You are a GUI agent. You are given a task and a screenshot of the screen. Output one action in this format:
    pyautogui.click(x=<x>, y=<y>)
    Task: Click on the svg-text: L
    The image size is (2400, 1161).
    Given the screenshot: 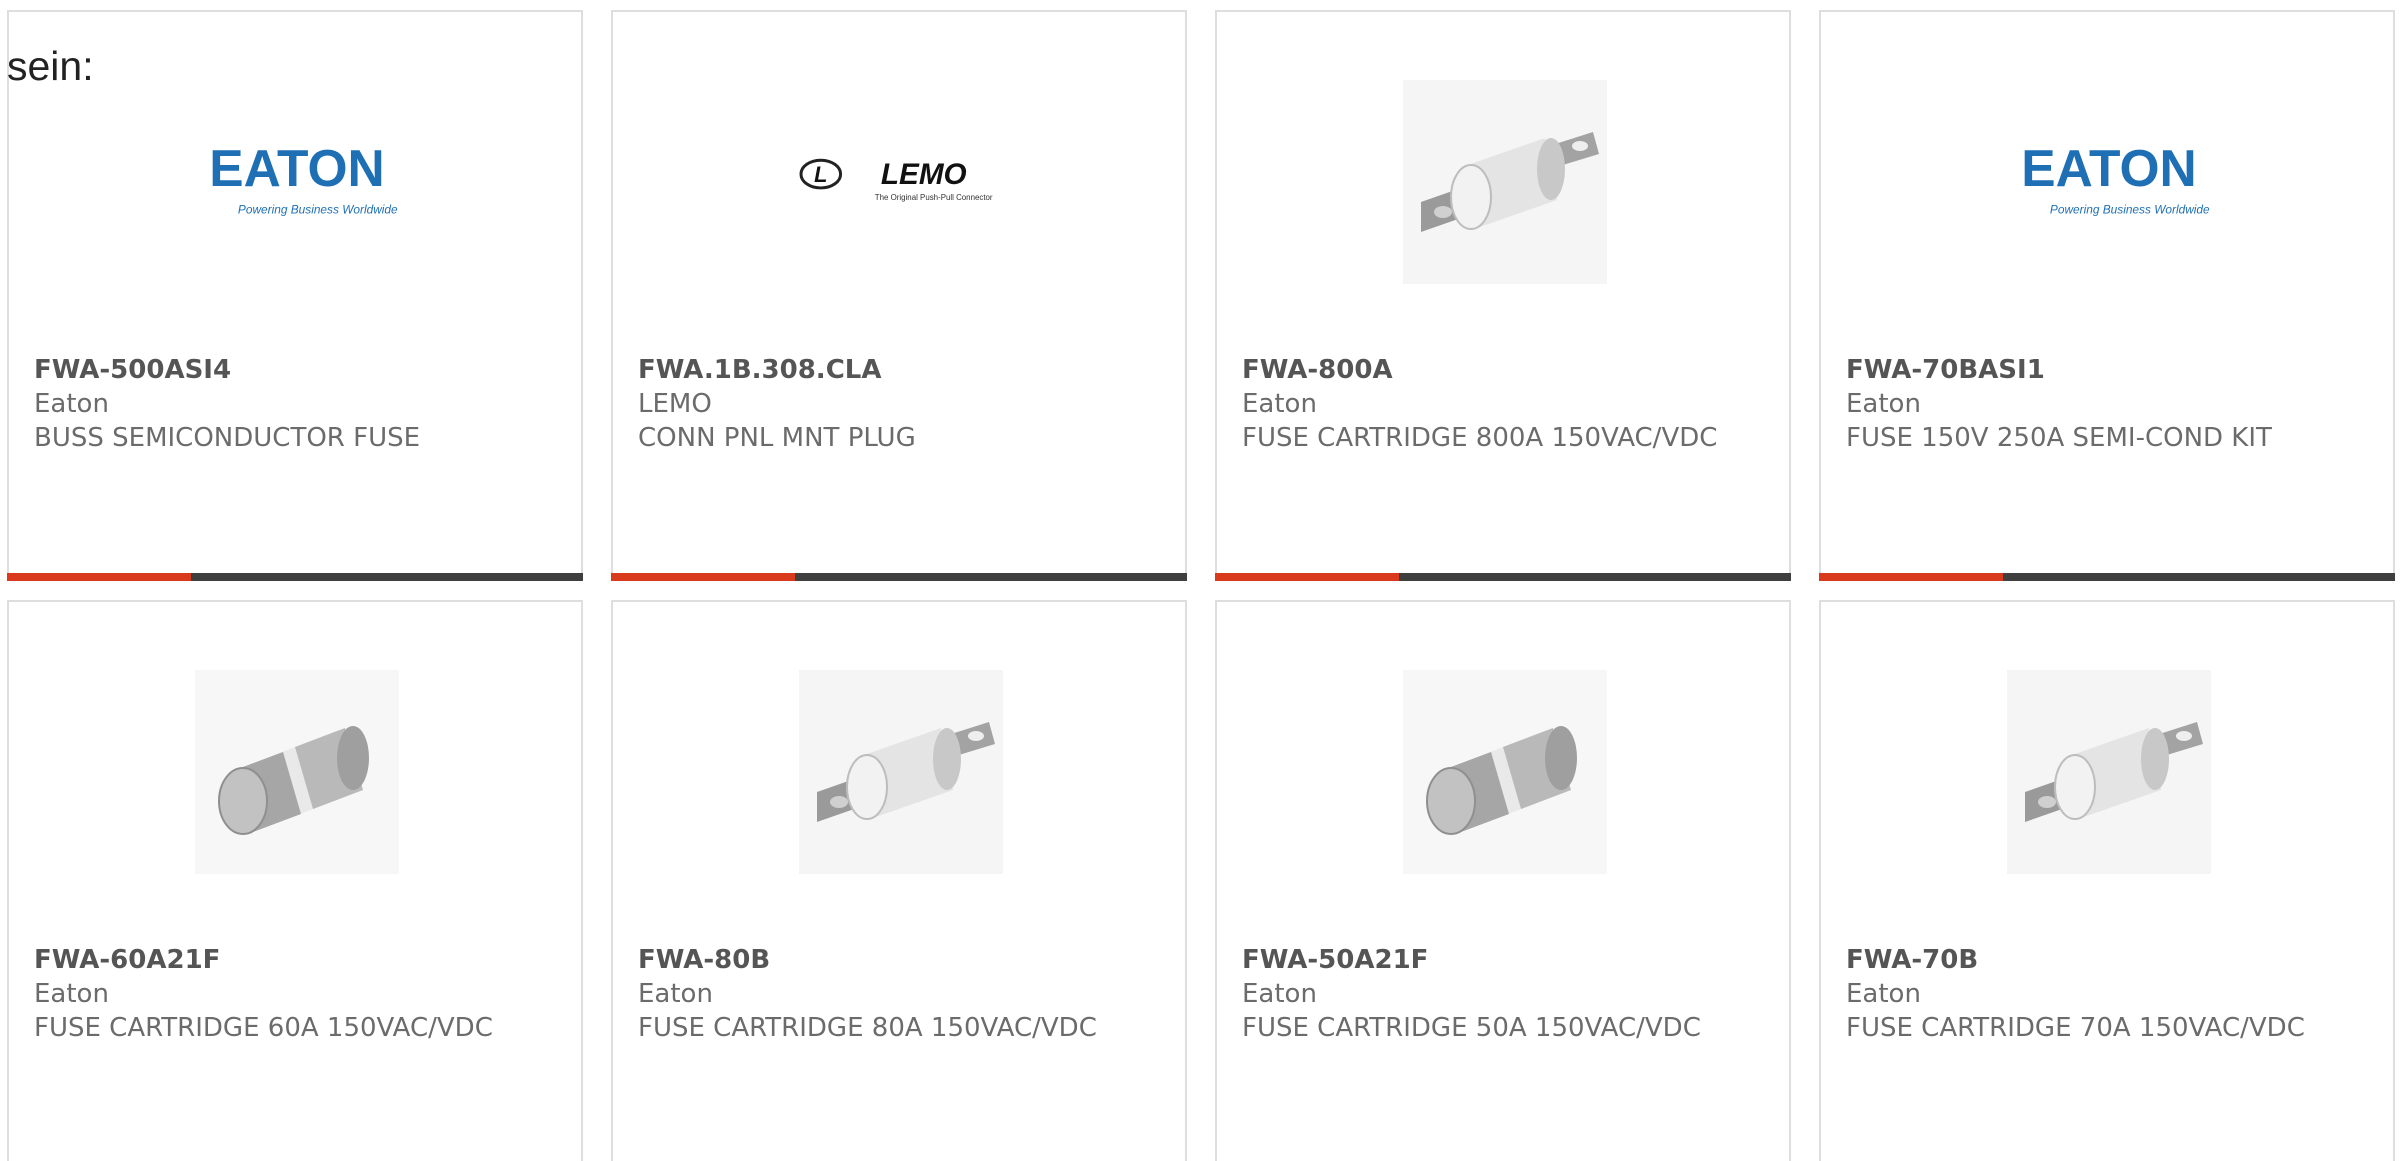 What is the action you would take?
    pyautogui.click(x=820, y=174)
    